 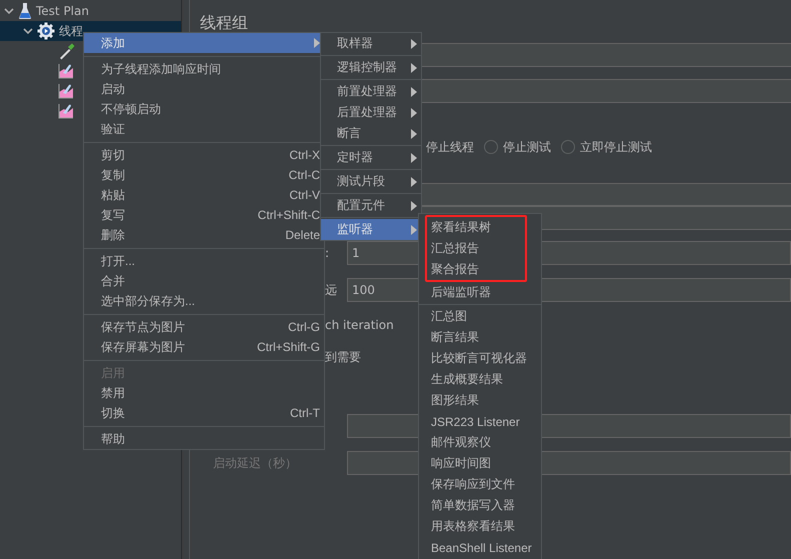 I want to click on menu-item: 删除 Delete, so click(x=204, y=235).